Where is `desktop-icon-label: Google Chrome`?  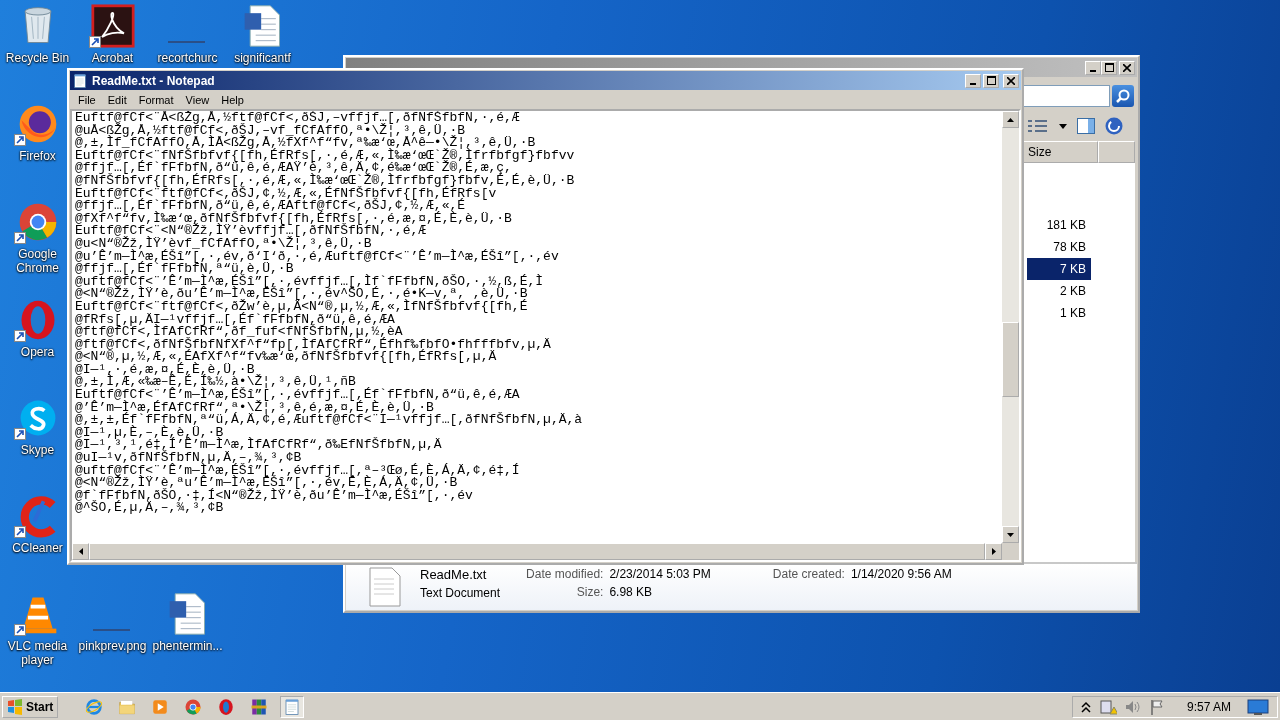
desktop-icon-label: Google Chrome is located at coordinates (37, 261).